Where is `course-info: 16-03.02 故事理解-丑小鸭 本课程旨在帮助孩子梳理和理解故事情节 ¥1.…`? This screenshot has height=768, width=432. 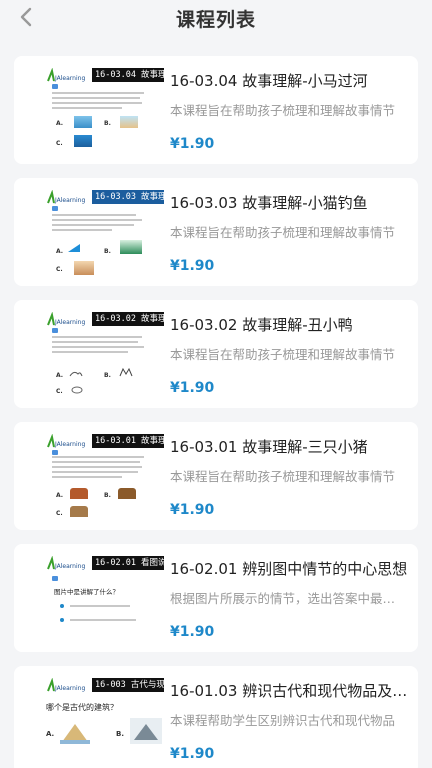
course-info: 16-03.02 故事理解-丑小鸭 本课程旨在帮助孩子梳理和理解故事情节 ¥1.… is located at coordinates (290, 354).